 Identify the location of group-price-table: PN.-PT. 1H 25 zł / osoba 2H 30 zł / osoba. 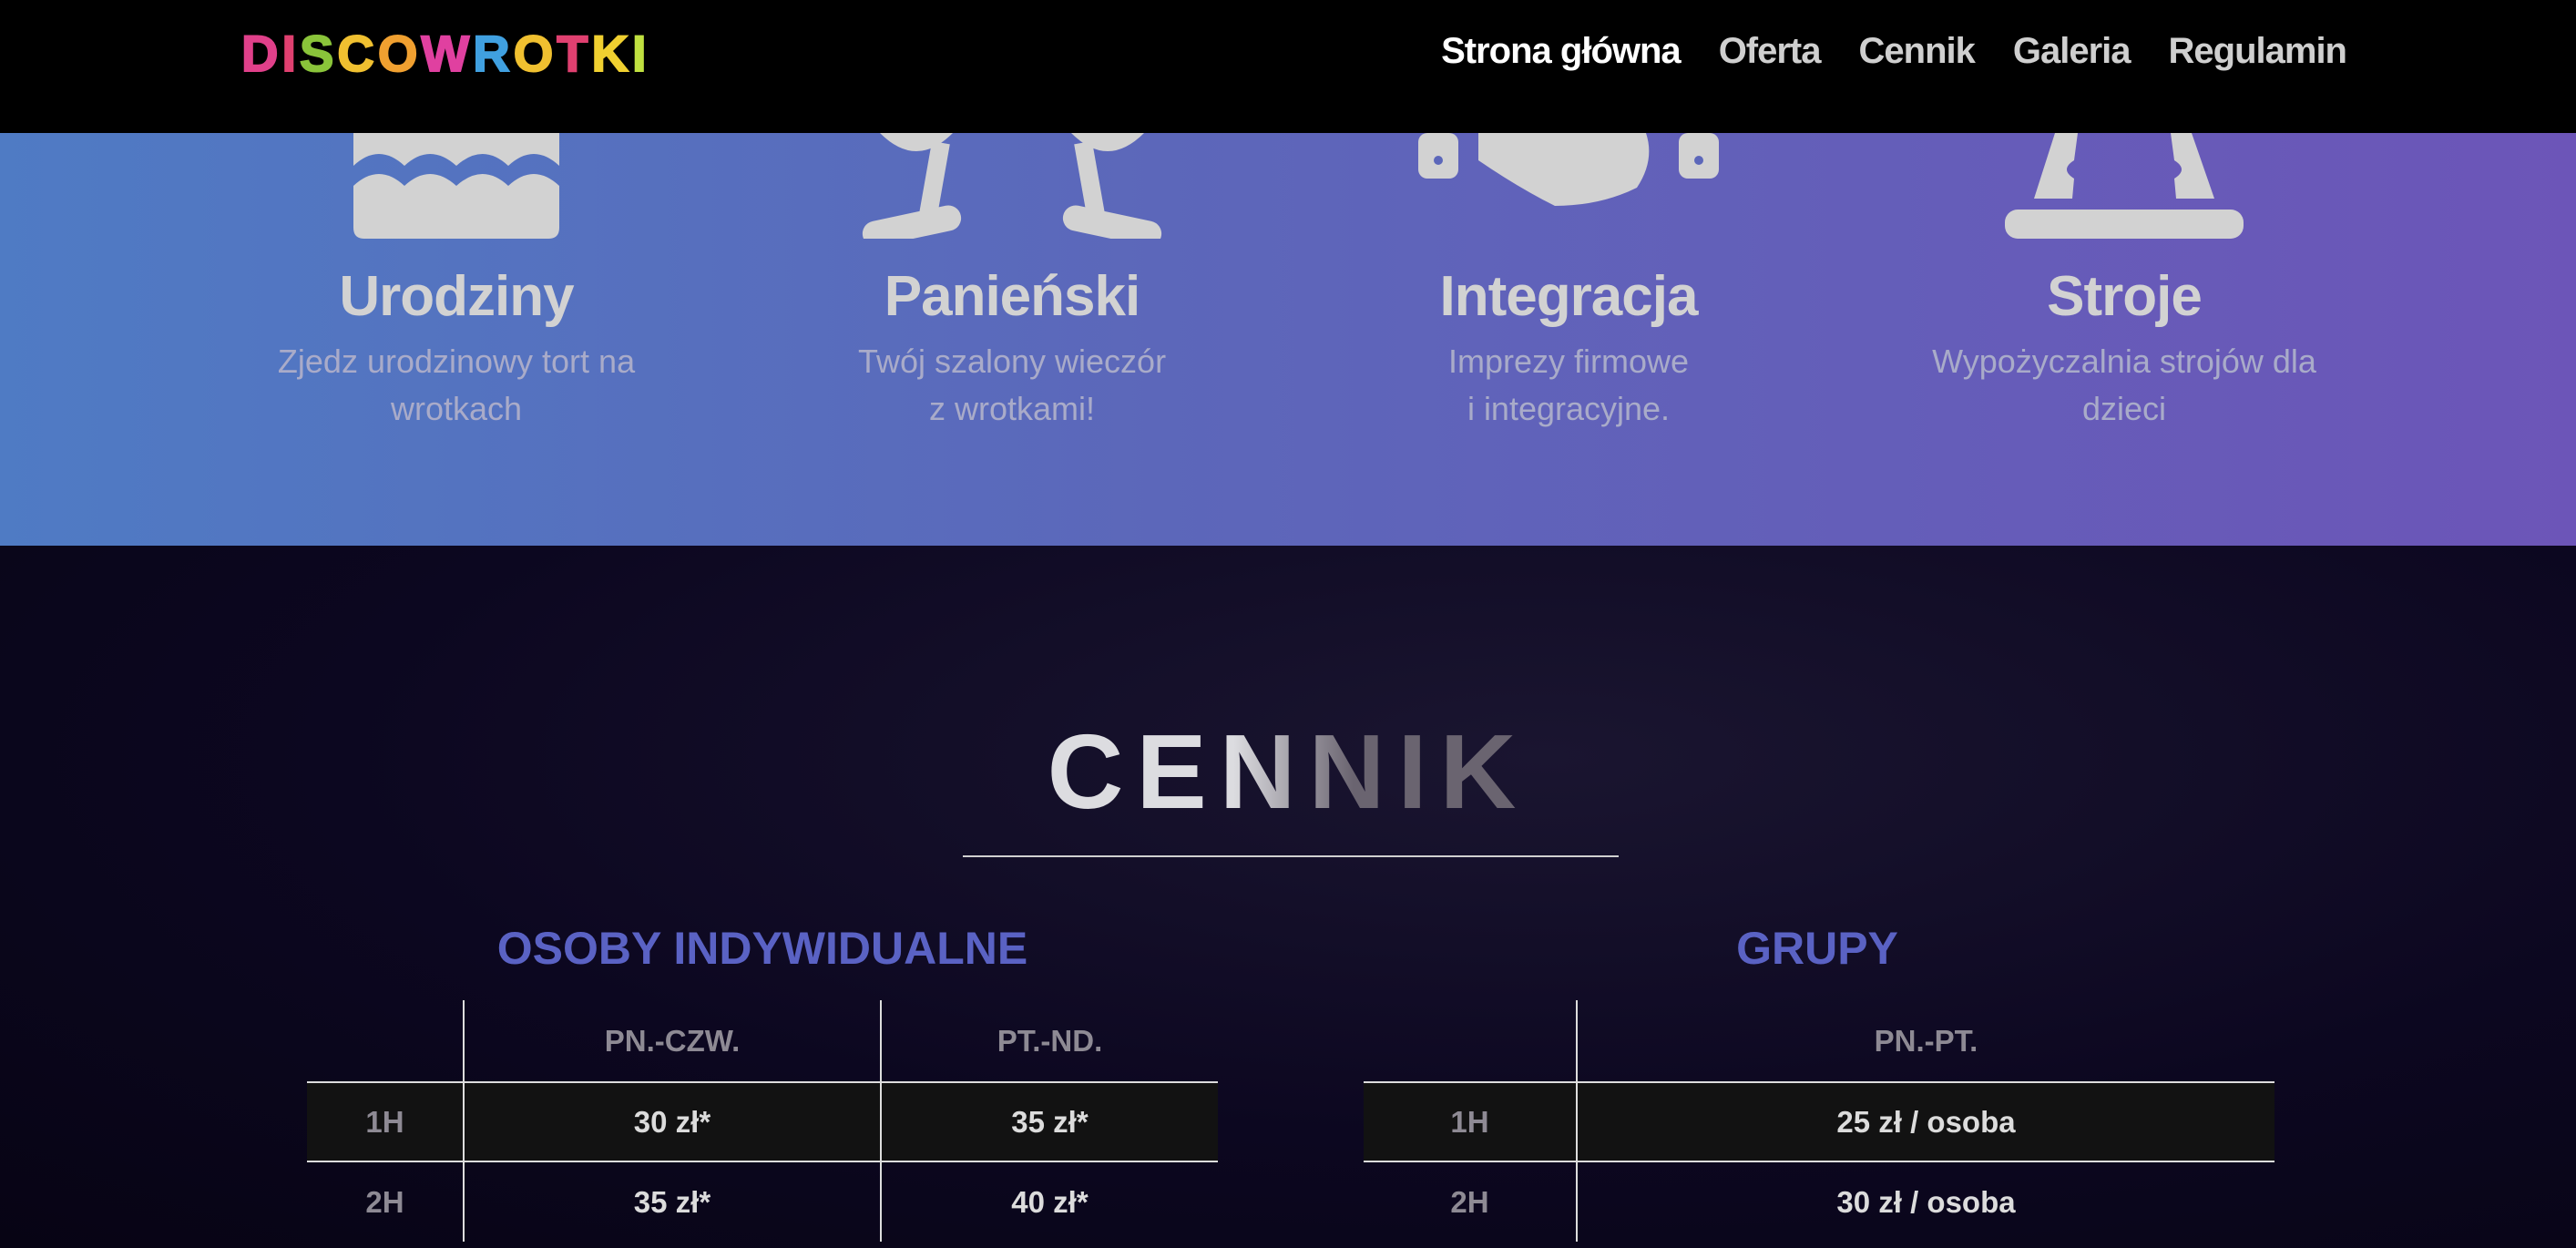
(1819, 1121).